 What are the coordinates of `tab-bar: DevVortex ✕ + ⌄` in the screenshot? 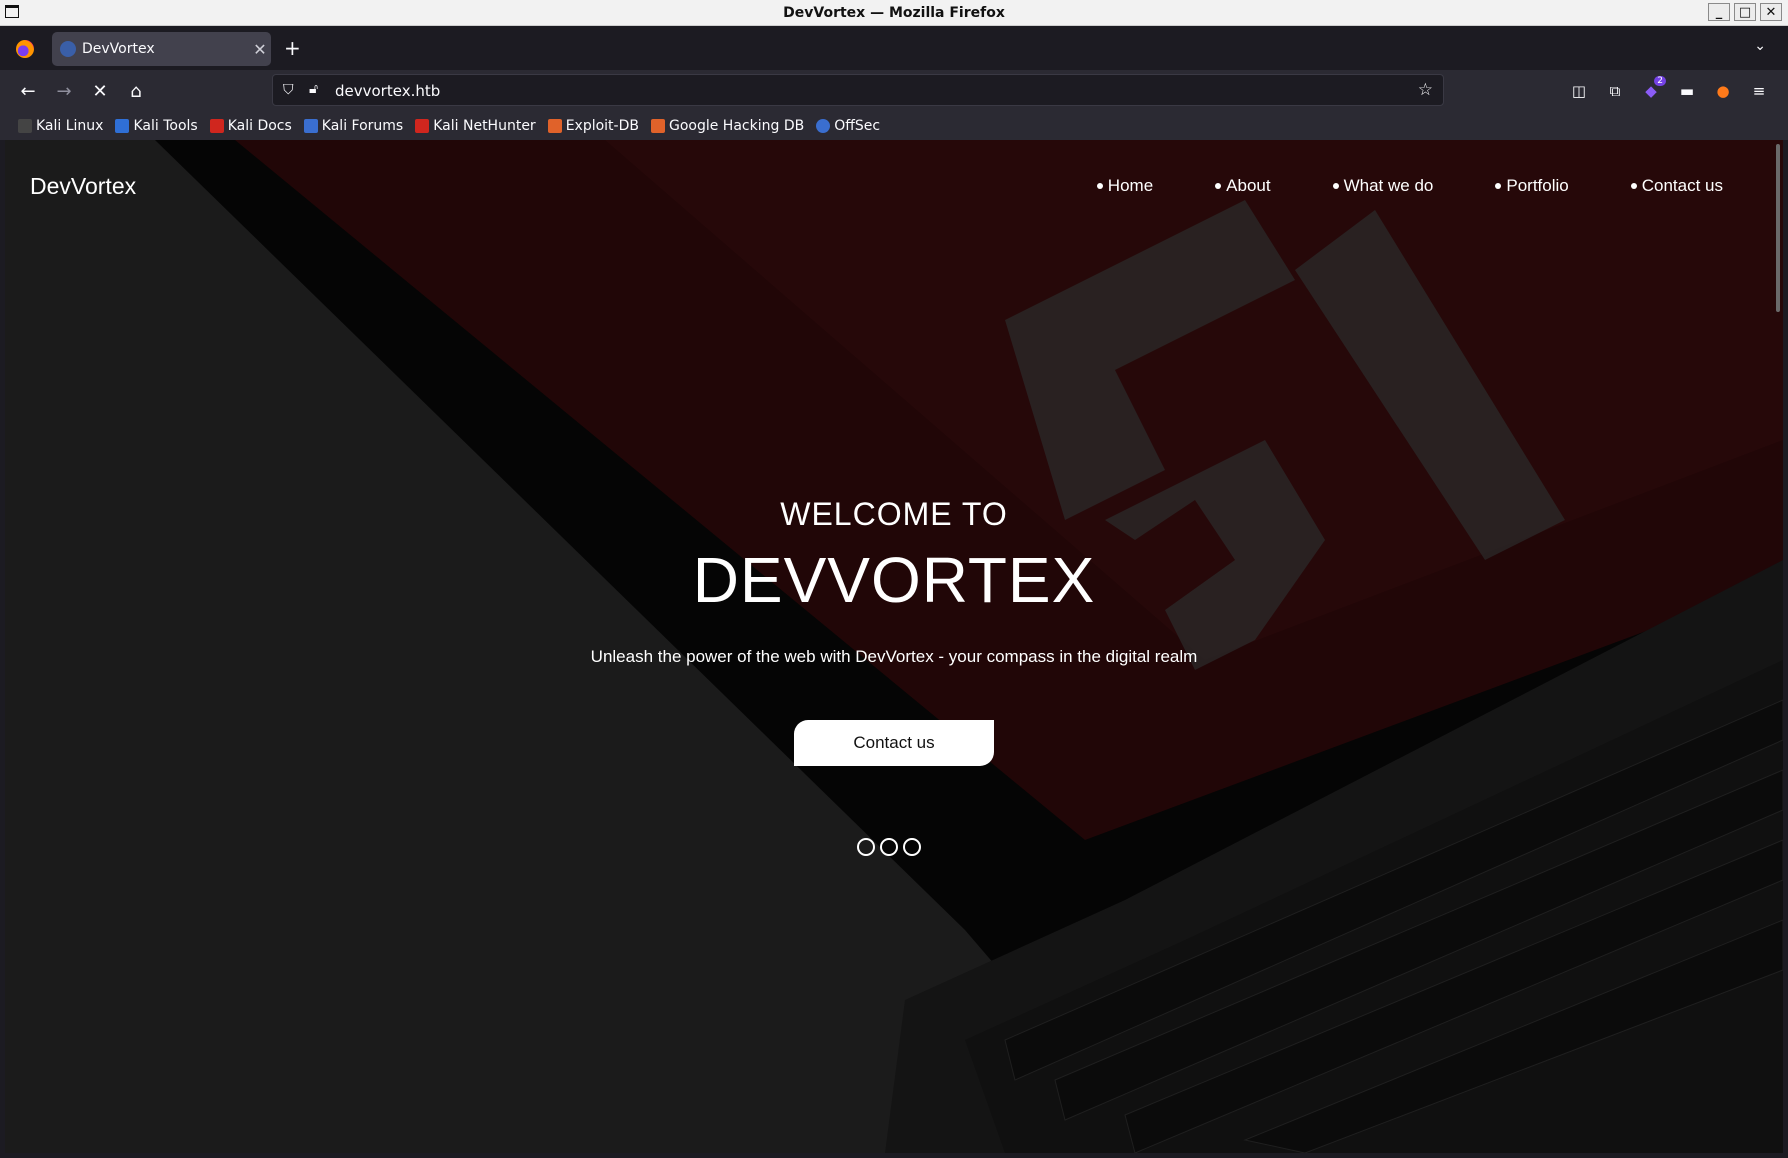 It's located at (894, 48).